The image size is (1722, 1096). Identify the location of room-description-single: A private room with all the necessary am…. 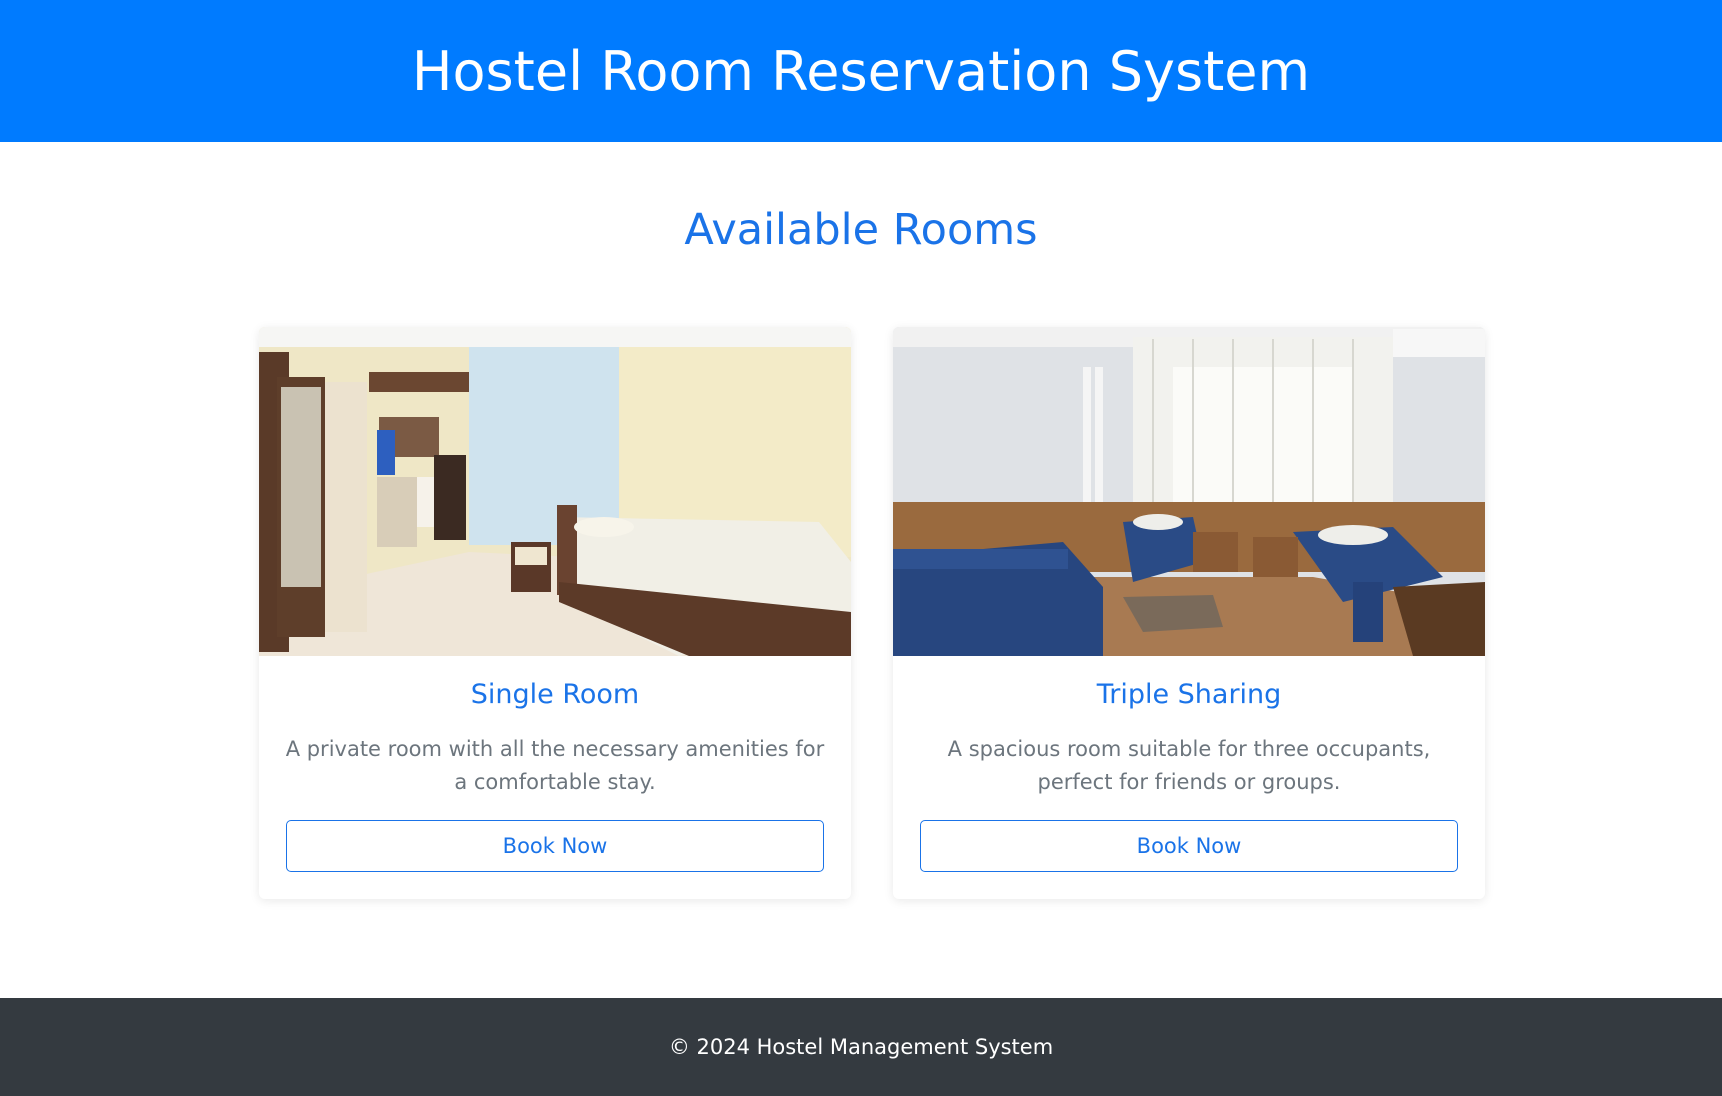
(555, 765).